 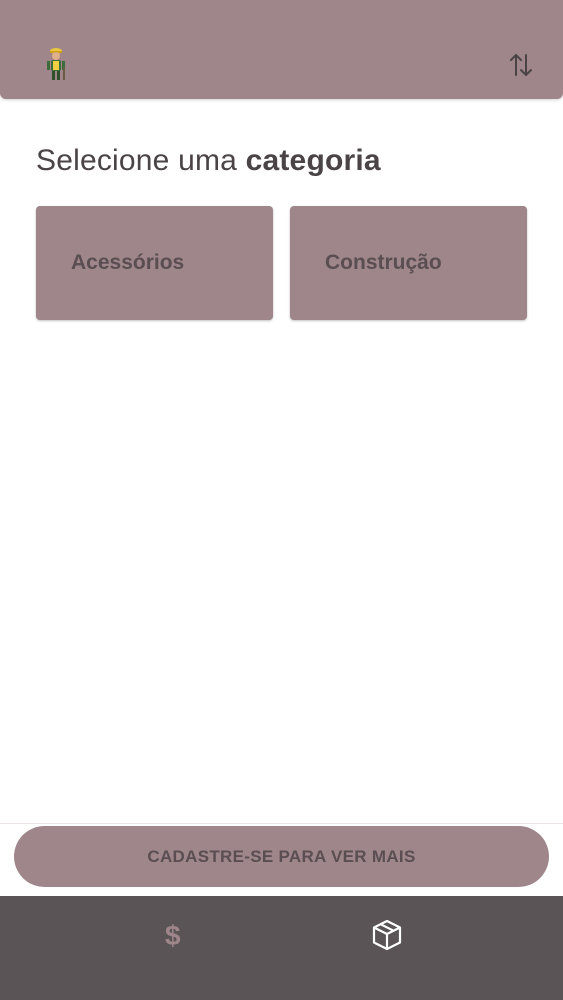 What do you see at coordinates (56, 64) in the screenshot?
I see `construction-worker-icon` at bounding box center [56, 64].